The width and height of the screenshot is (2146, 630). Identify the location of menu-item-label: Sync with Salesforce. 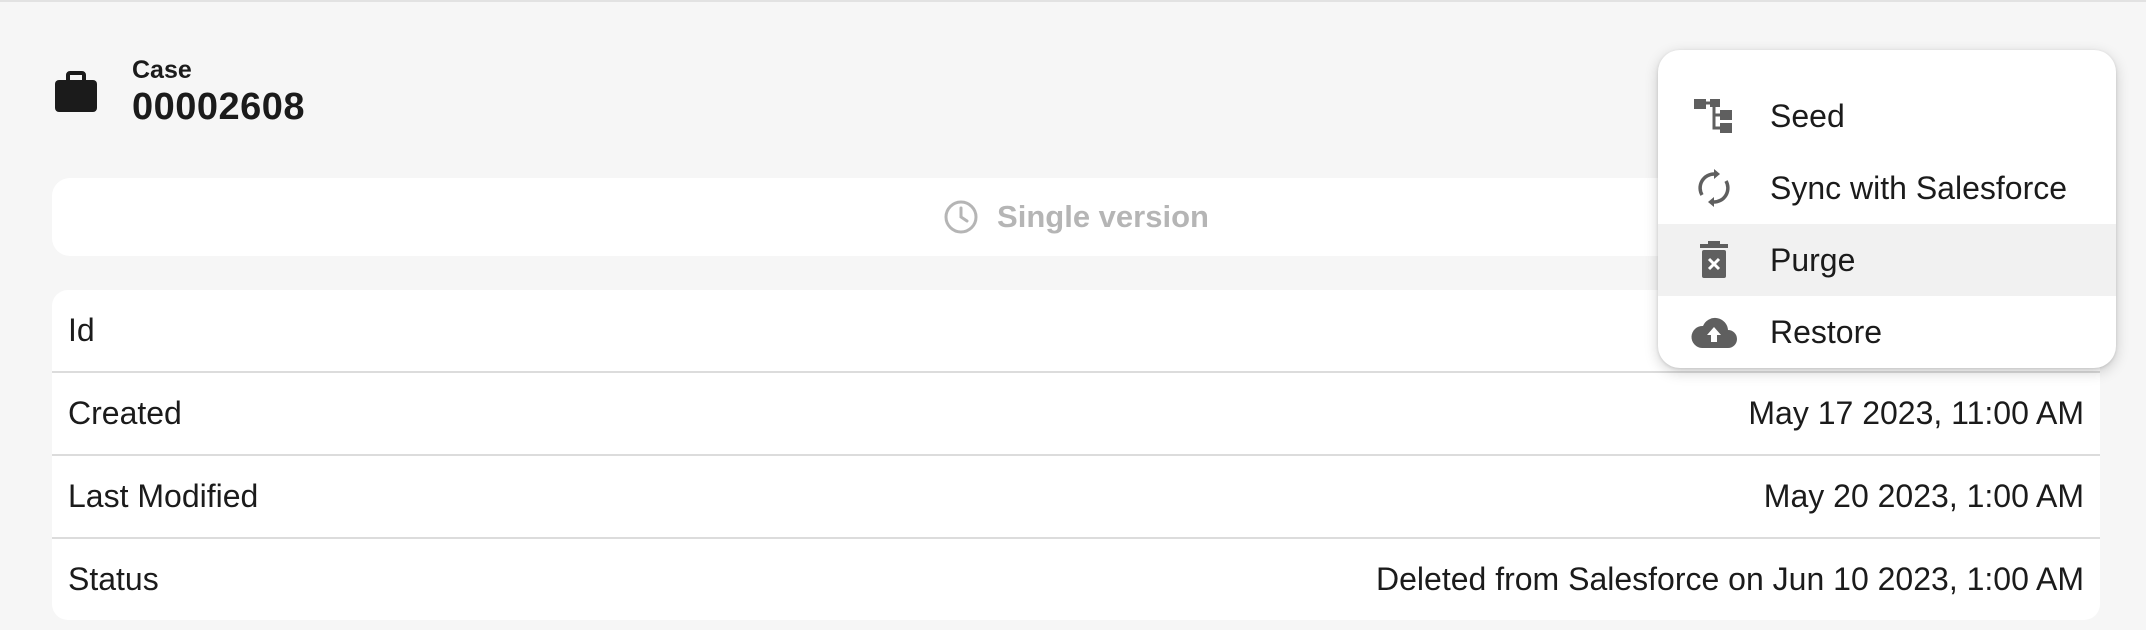
(1919, 187).